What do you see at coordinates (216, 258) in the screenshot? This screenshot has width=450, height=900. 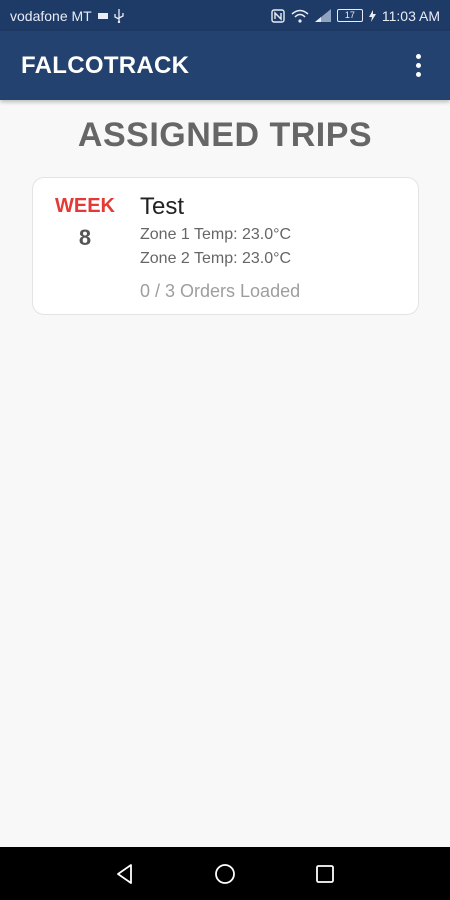 I see `zone2-temp: Zone 2 Temp: 23.0°C` at bounding box center [216, 258].